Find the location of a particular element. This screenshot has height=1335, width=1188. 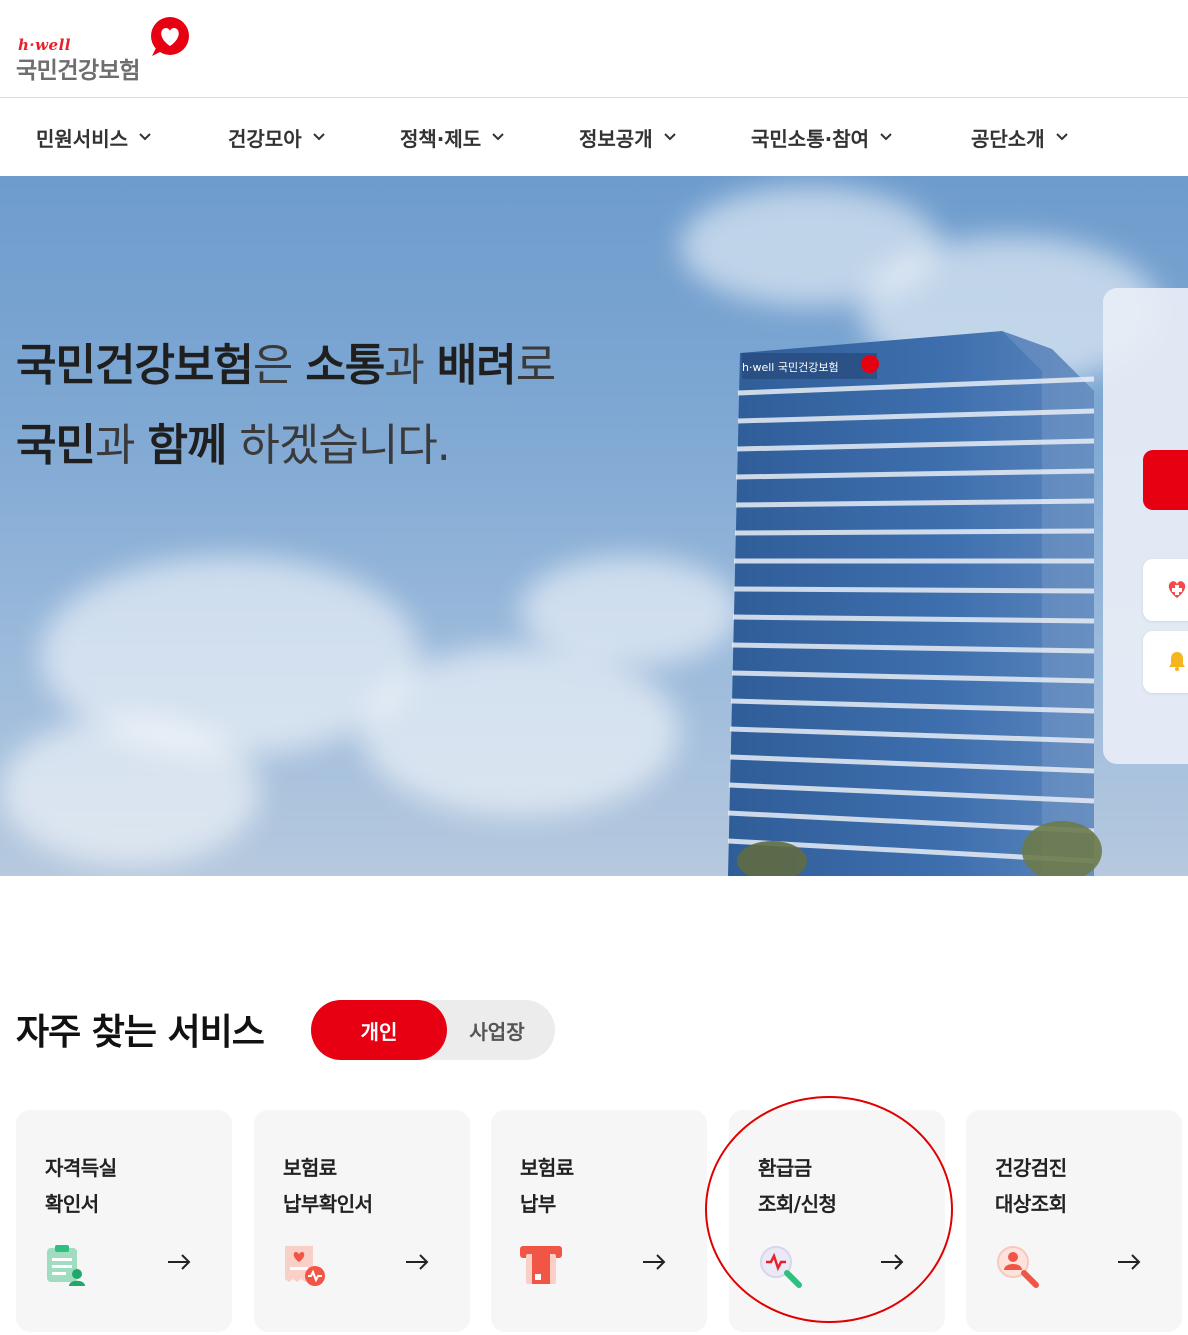

nav-item-label: 민원서비스 is located at coordinates (82, 138).